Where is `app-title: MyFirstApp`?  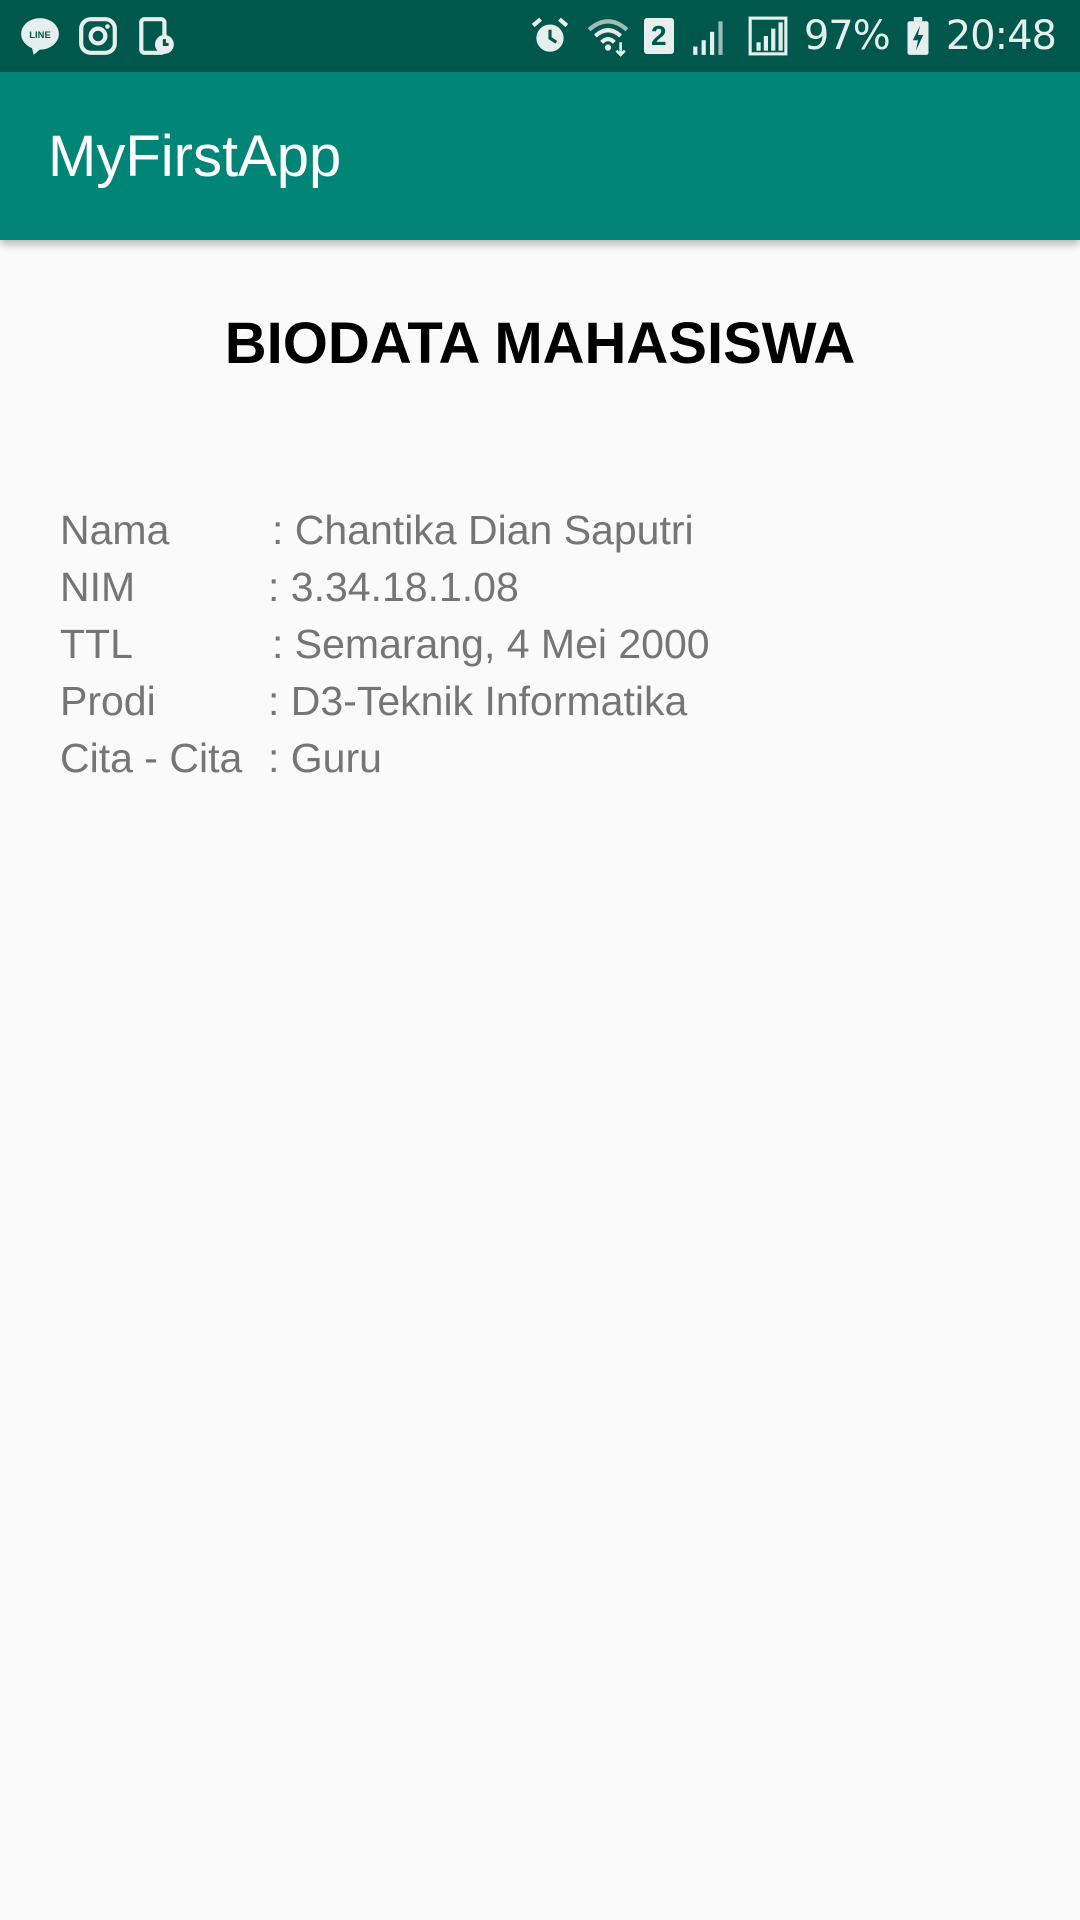 app-title: MyFirstApp is located at coordinates (195, 156).